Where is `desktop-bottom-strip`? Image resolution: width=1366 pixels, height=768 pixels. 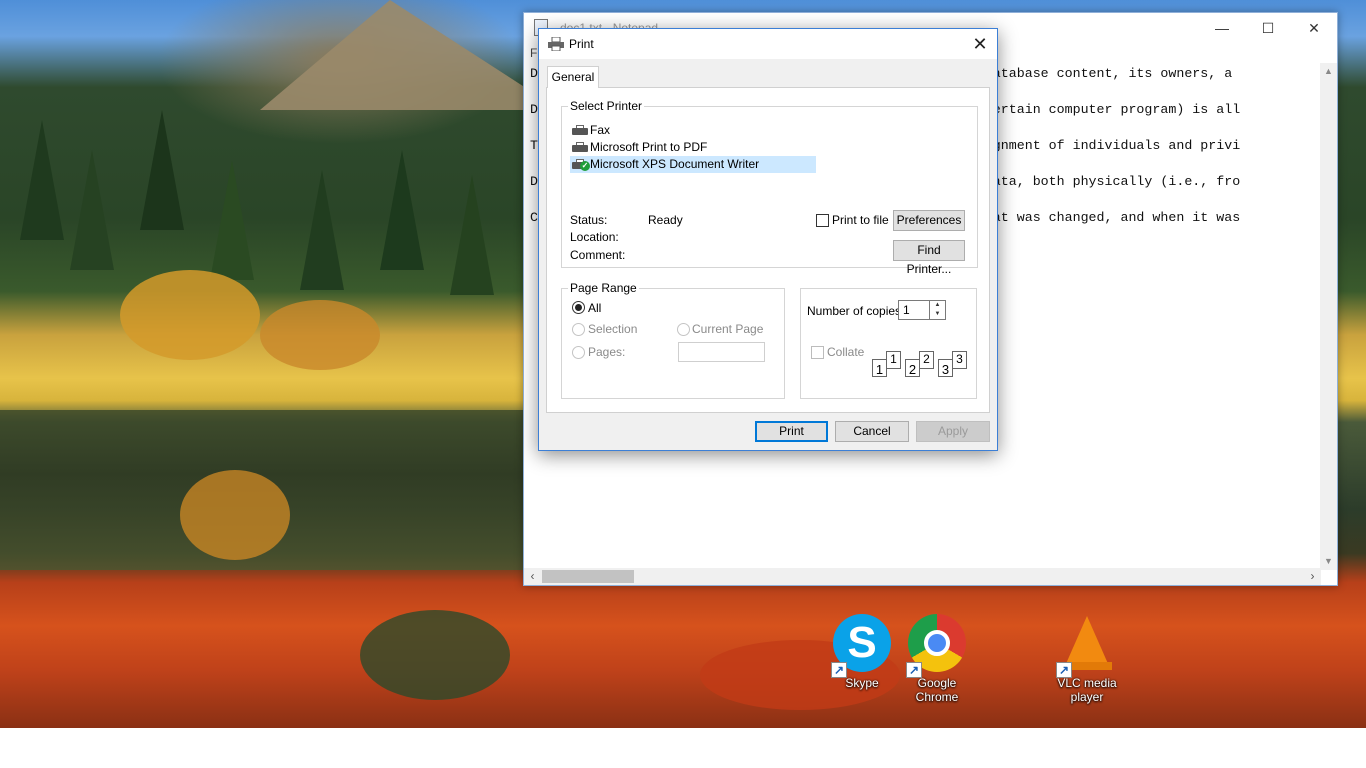 desktop-bottom-strip is located at coordinates (683, 748).